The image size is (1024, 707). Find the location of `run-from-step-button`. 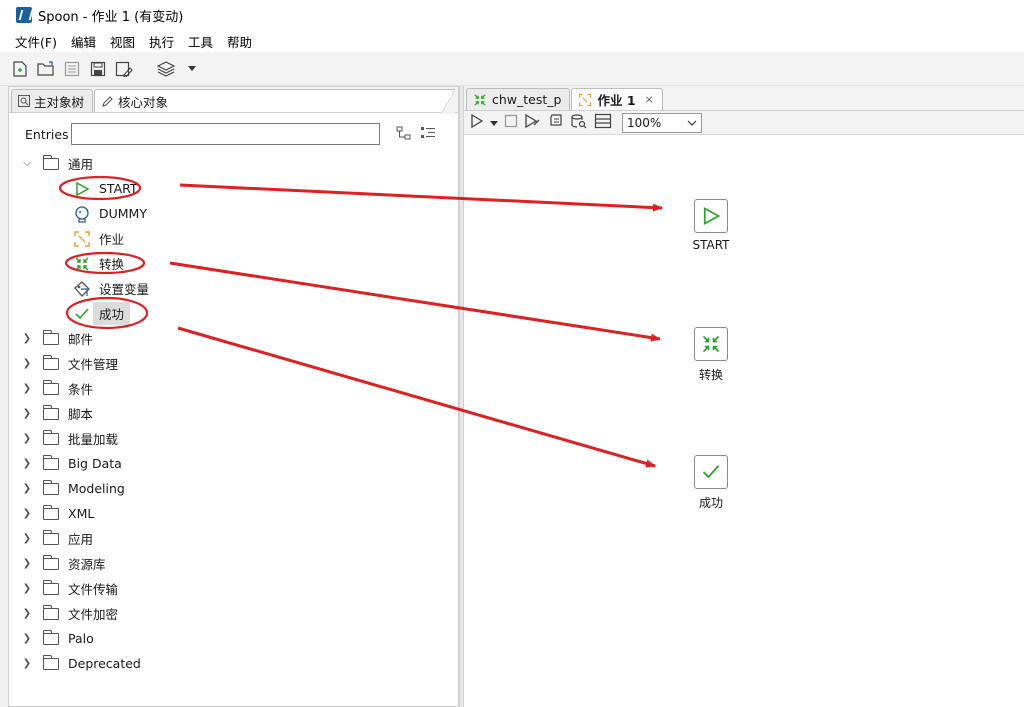

run-from-step-button is located at coordinates (533, 122).